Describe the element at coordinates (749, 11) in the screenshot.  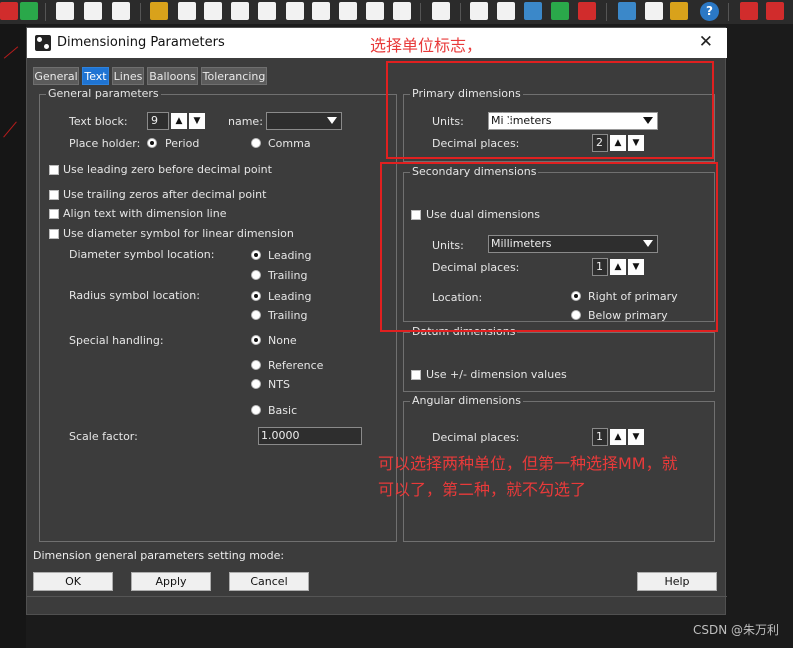
I see `add-icon` at that location.